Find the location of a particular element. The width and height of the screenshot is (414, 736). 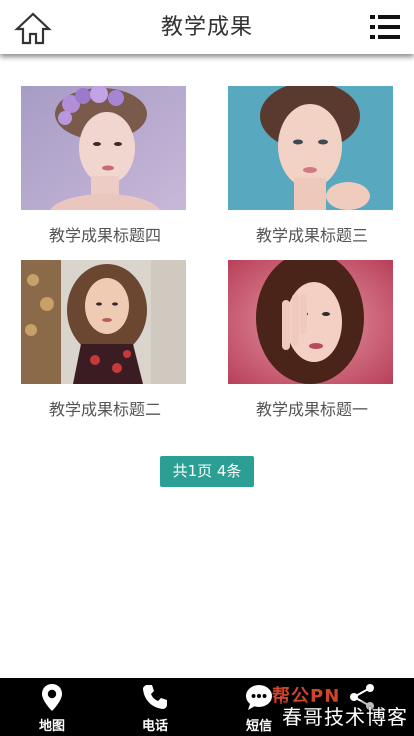

nav-label: 地图 is located at coordinates (51, 726).